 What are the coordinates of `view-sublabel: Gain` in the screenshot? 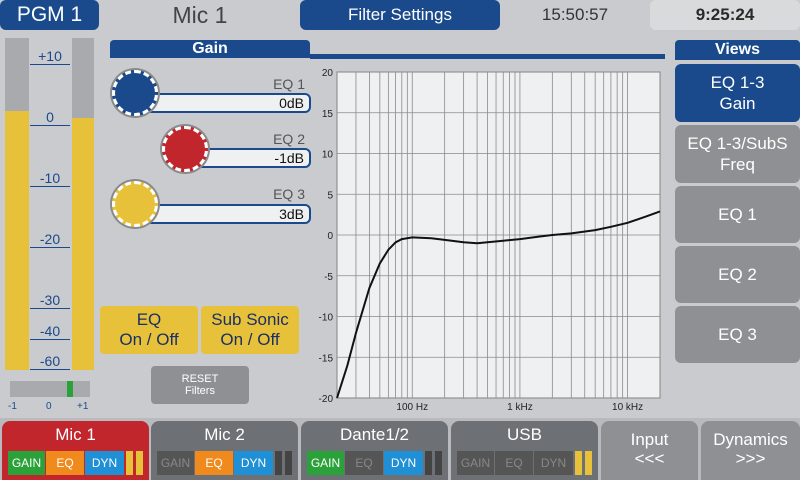 It's located at (737, 103).